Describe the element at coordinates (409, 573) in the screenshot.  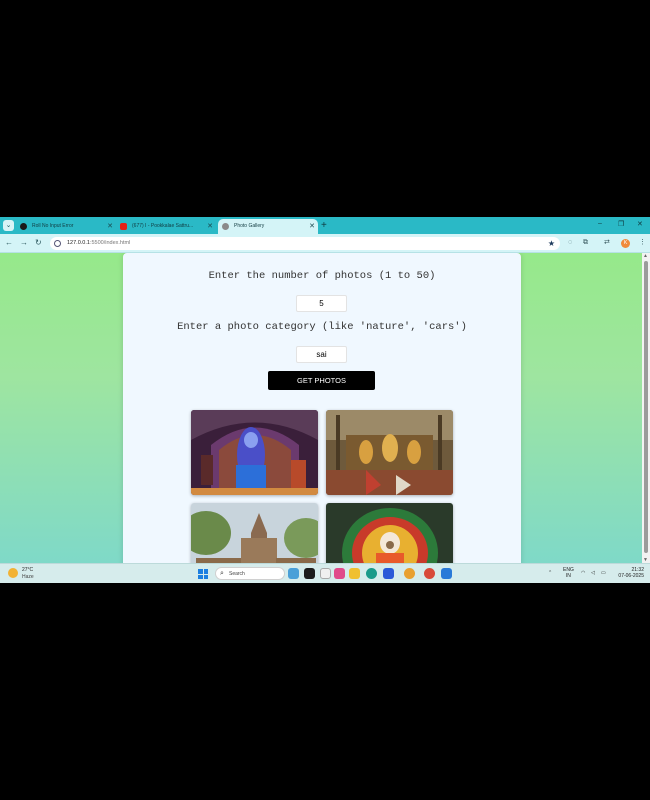
I see `chrome-icon` at that location.